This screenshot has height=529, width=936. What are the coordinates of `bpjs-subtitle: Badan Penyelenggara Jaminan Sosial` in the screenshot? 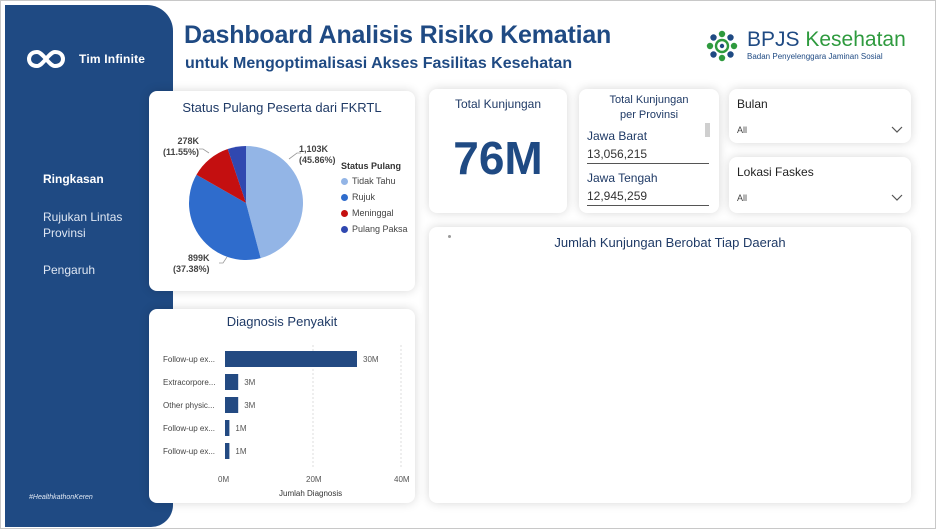 It's located at (815, 56).